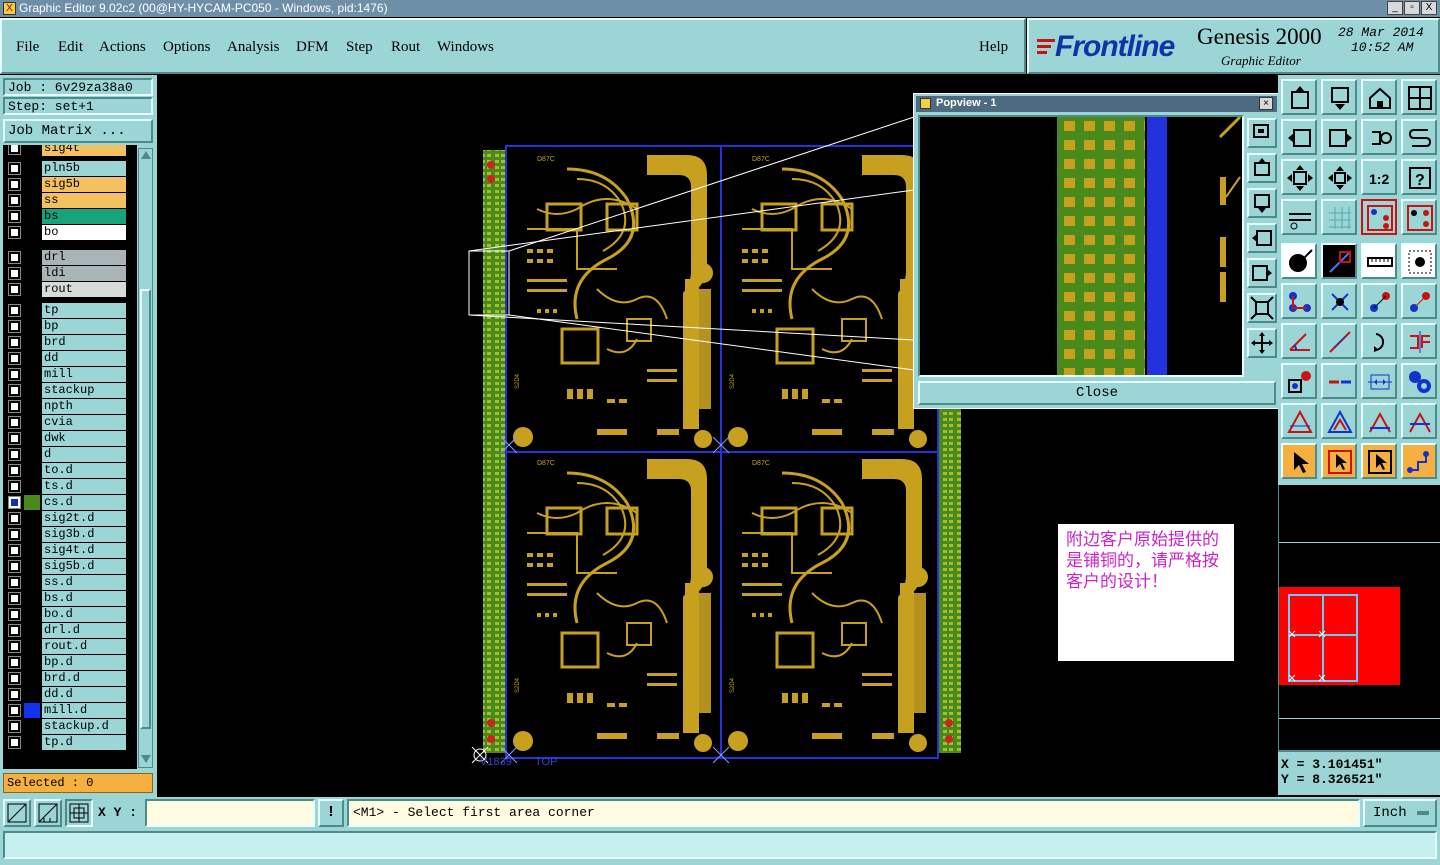 The image size is (1440, 865). I want to click on layer-name: to.d, so click(84, 470).